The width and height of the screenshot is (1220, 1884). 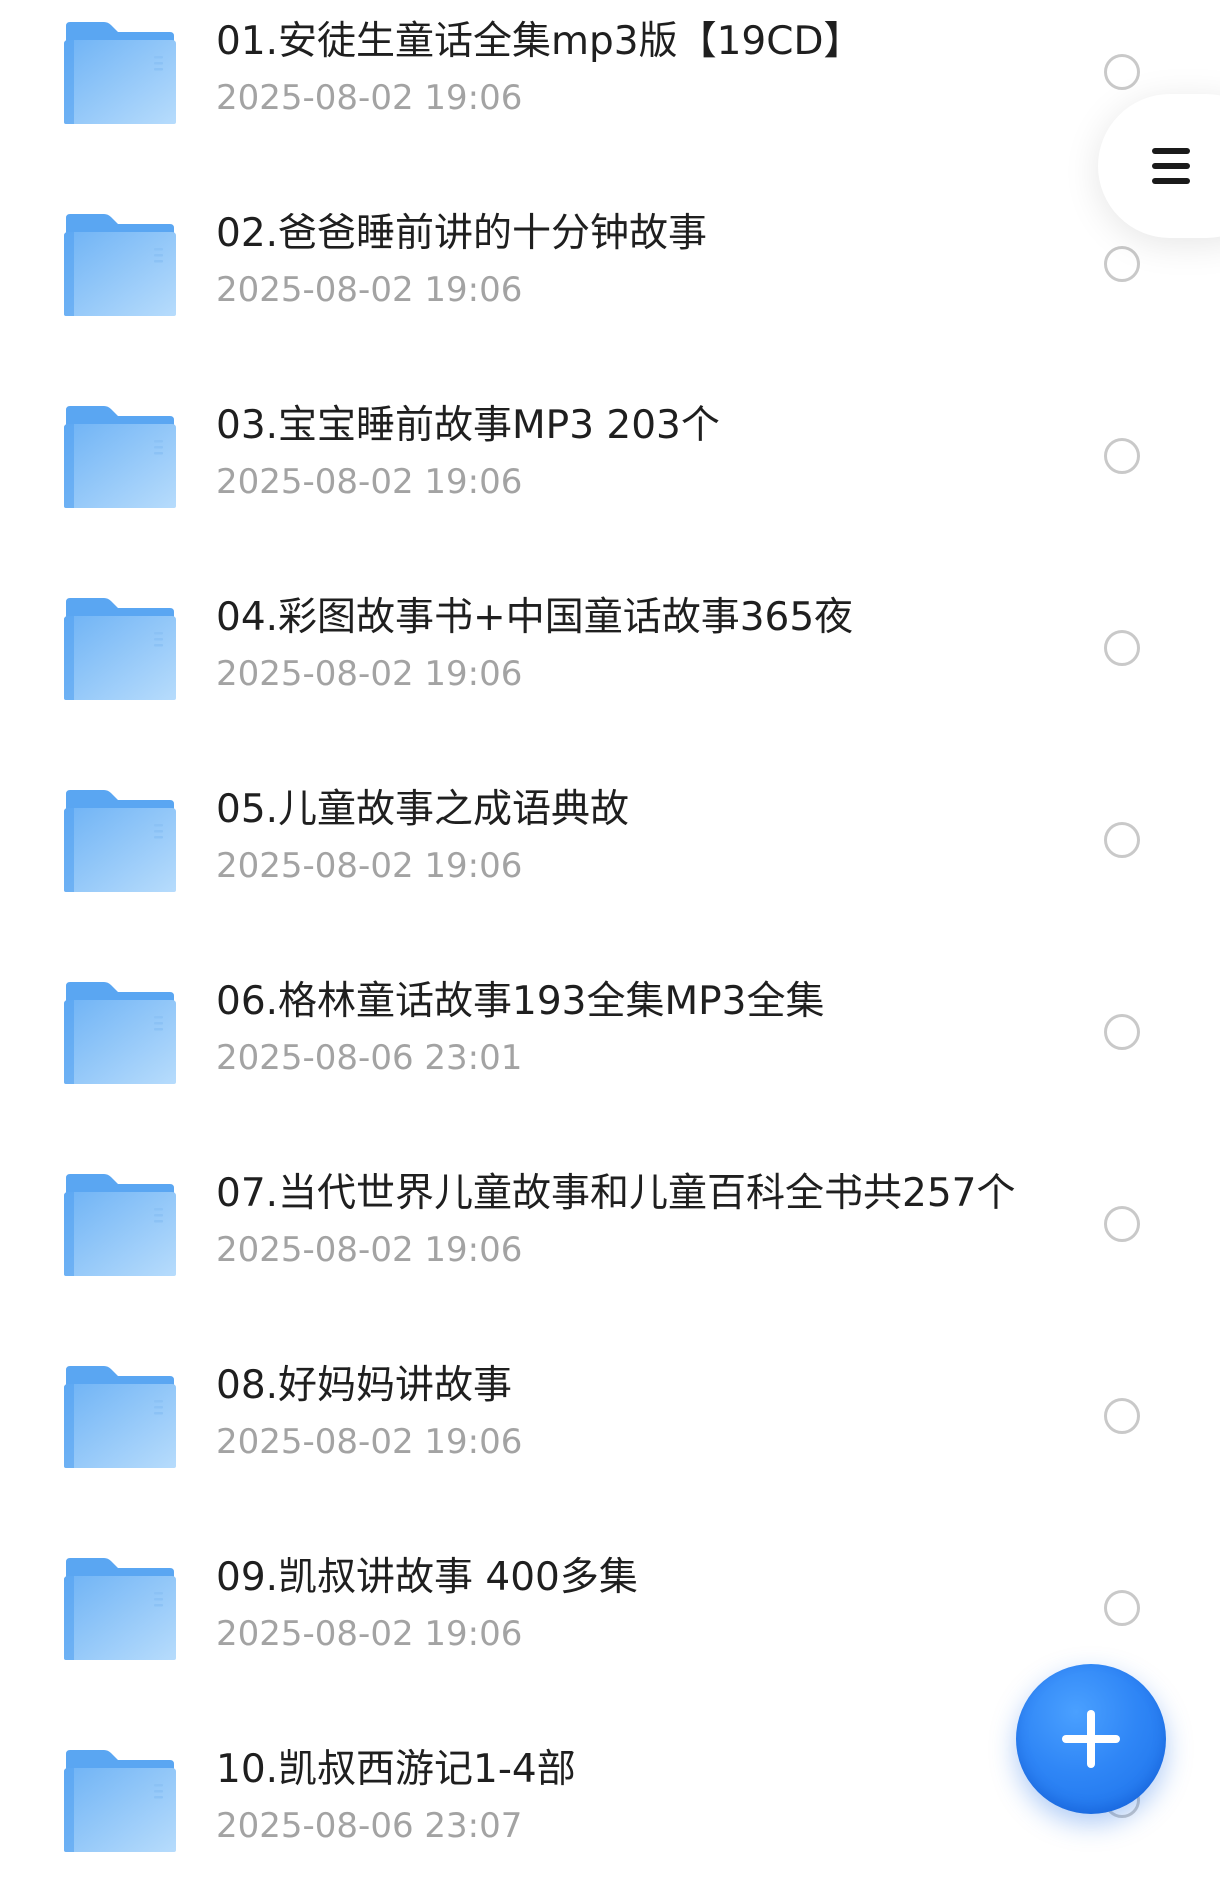 What do you see at coordinates (369, 1826) in the screenshot?
I see `file-date: 2025-08-06 23:07` at bounding box center [369, 1826].